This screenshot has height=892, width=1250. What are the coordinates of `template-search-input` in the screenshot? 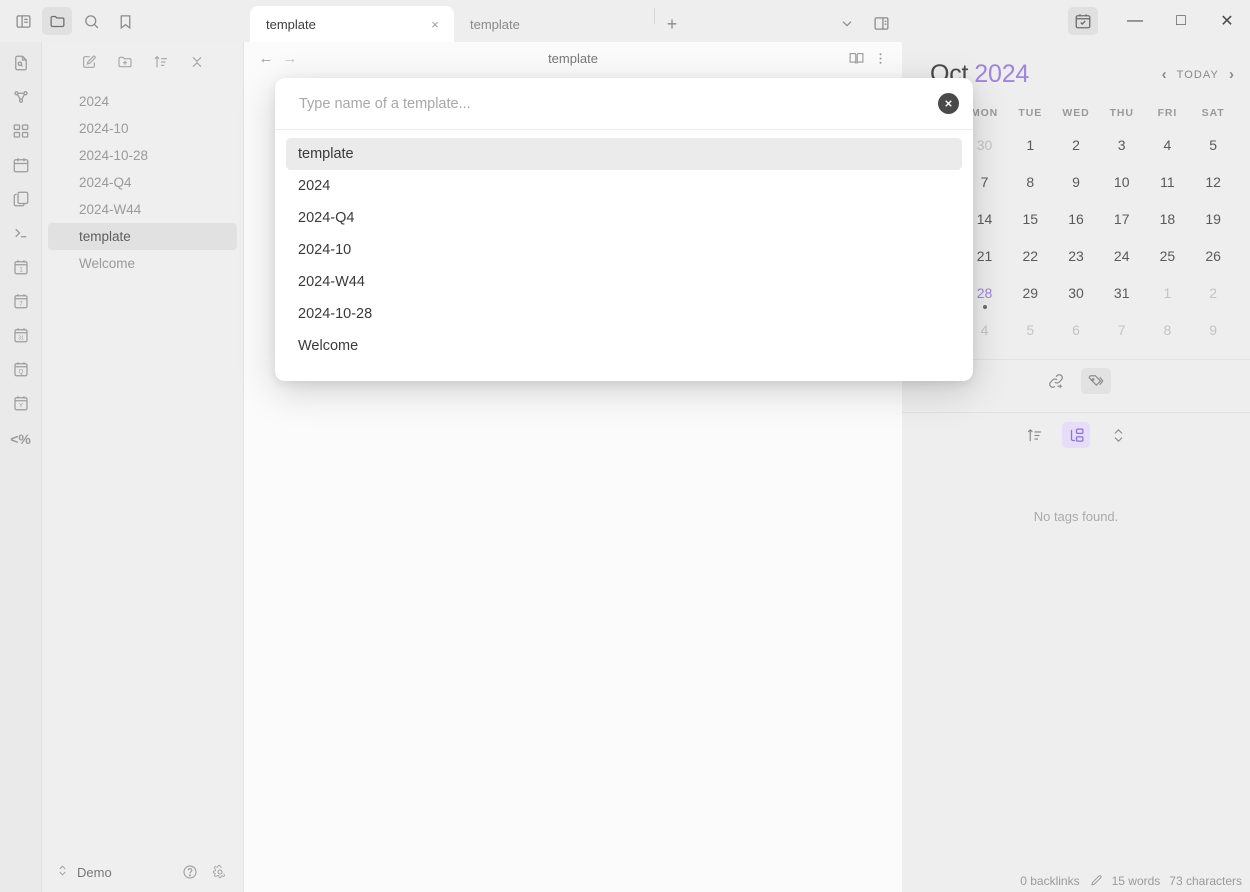 It's located at (618, 103).